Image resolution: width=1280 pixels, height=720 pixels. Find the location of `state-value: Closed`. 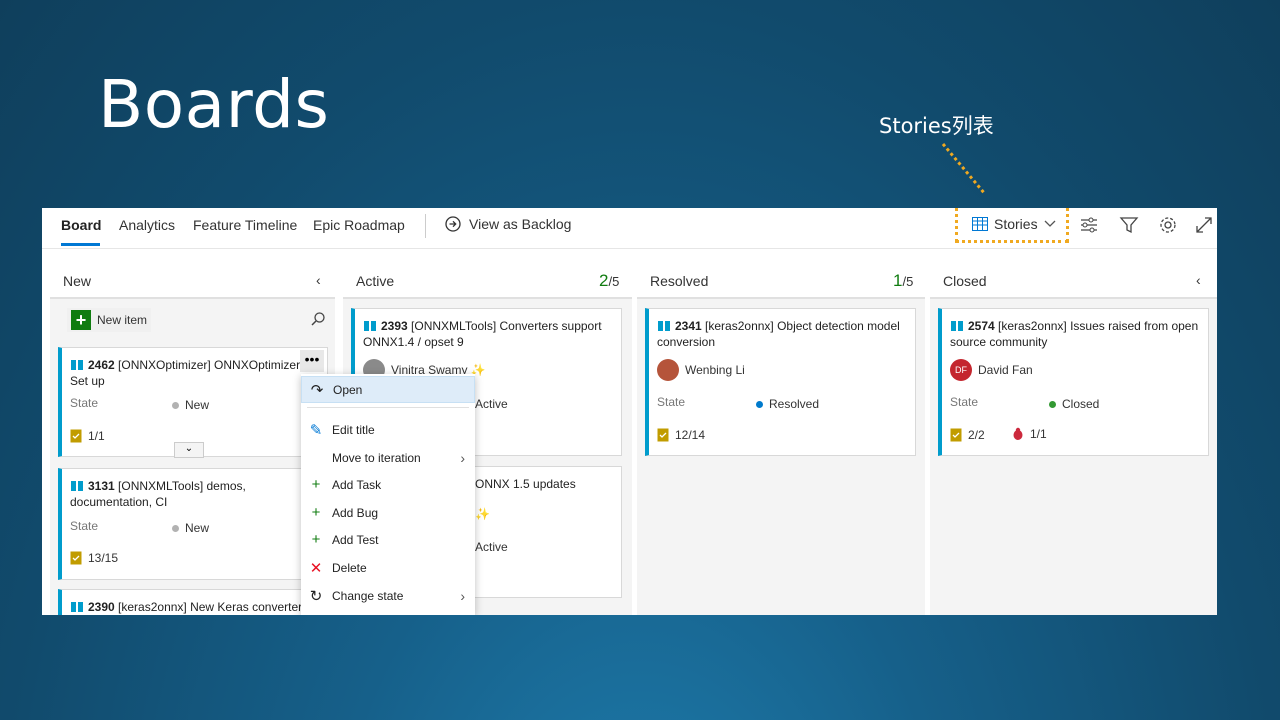

state-value: Closed is located at coordinates (1074, 404).